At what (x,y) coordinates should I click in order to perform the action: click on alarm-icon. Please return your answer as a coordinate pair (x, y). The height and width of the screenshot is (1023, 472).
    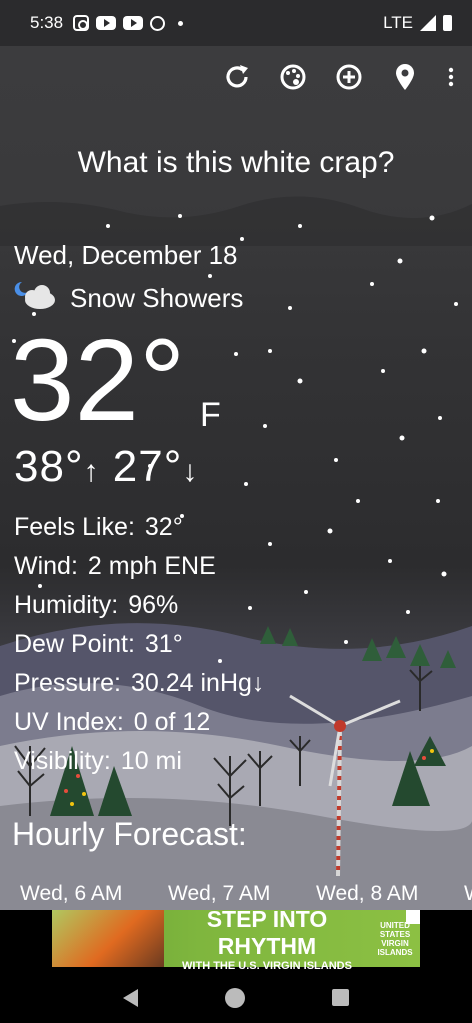
    Looking at the image, I should click on (158, 23).